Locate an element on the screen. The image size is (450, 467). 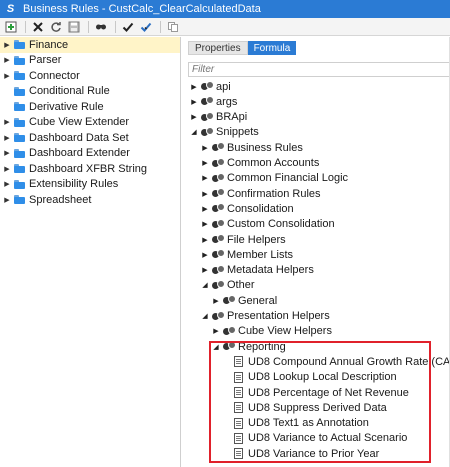
tab-properties: Properties is located at coordinates (218, 48).